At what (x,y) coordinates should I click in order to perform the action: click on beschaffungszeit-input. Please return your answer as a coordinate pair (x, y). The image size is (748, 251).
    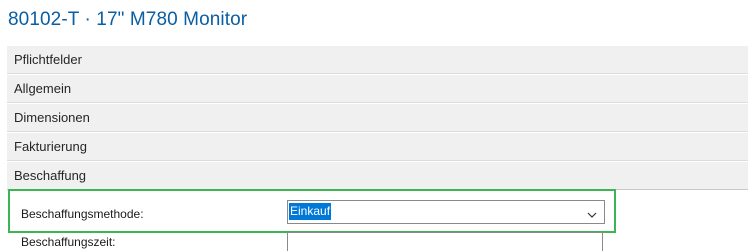
    Looking at the image, I should click on (445, 241).